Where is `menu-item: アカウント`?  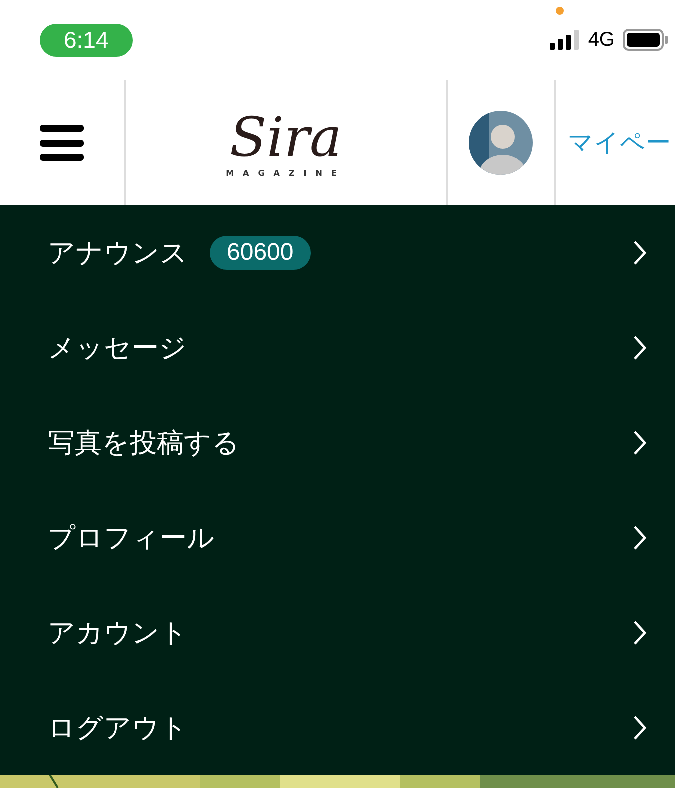
menu-item: アカウント is located at coordinates (337, 632).